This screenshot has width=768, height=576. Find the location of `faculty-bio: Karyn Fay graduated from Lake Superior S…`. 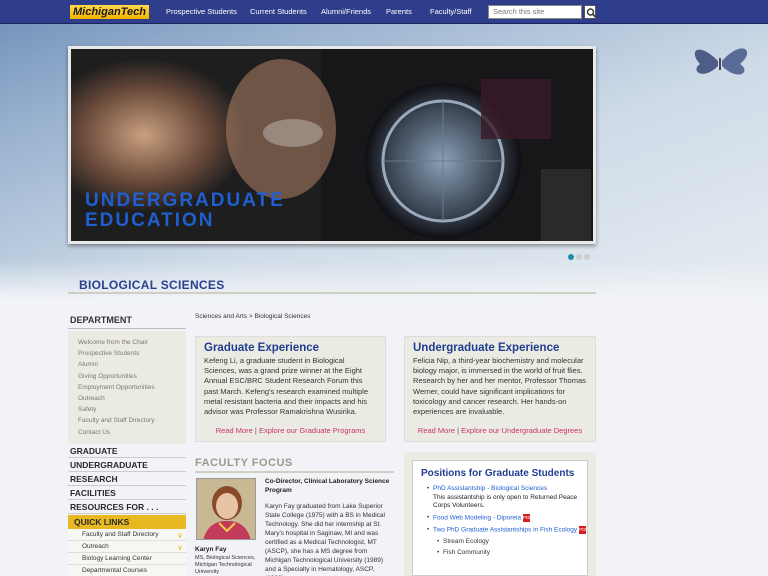

faculty-bio: Karyn Fay graduated from Lake Superior S… is located at coordinates (325, 539).